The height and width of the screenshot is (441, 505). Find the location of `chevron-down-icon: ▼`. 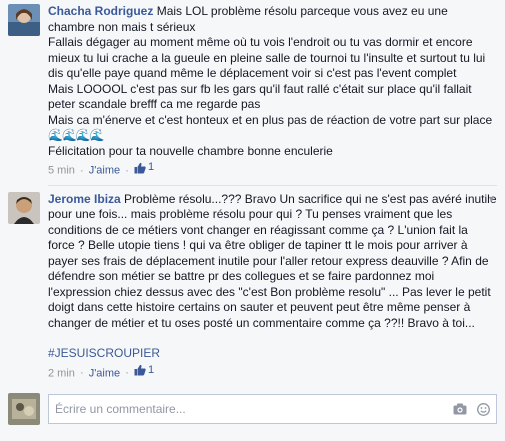

chevron-down-icon: ▼ is located at coordinates (492, 199).